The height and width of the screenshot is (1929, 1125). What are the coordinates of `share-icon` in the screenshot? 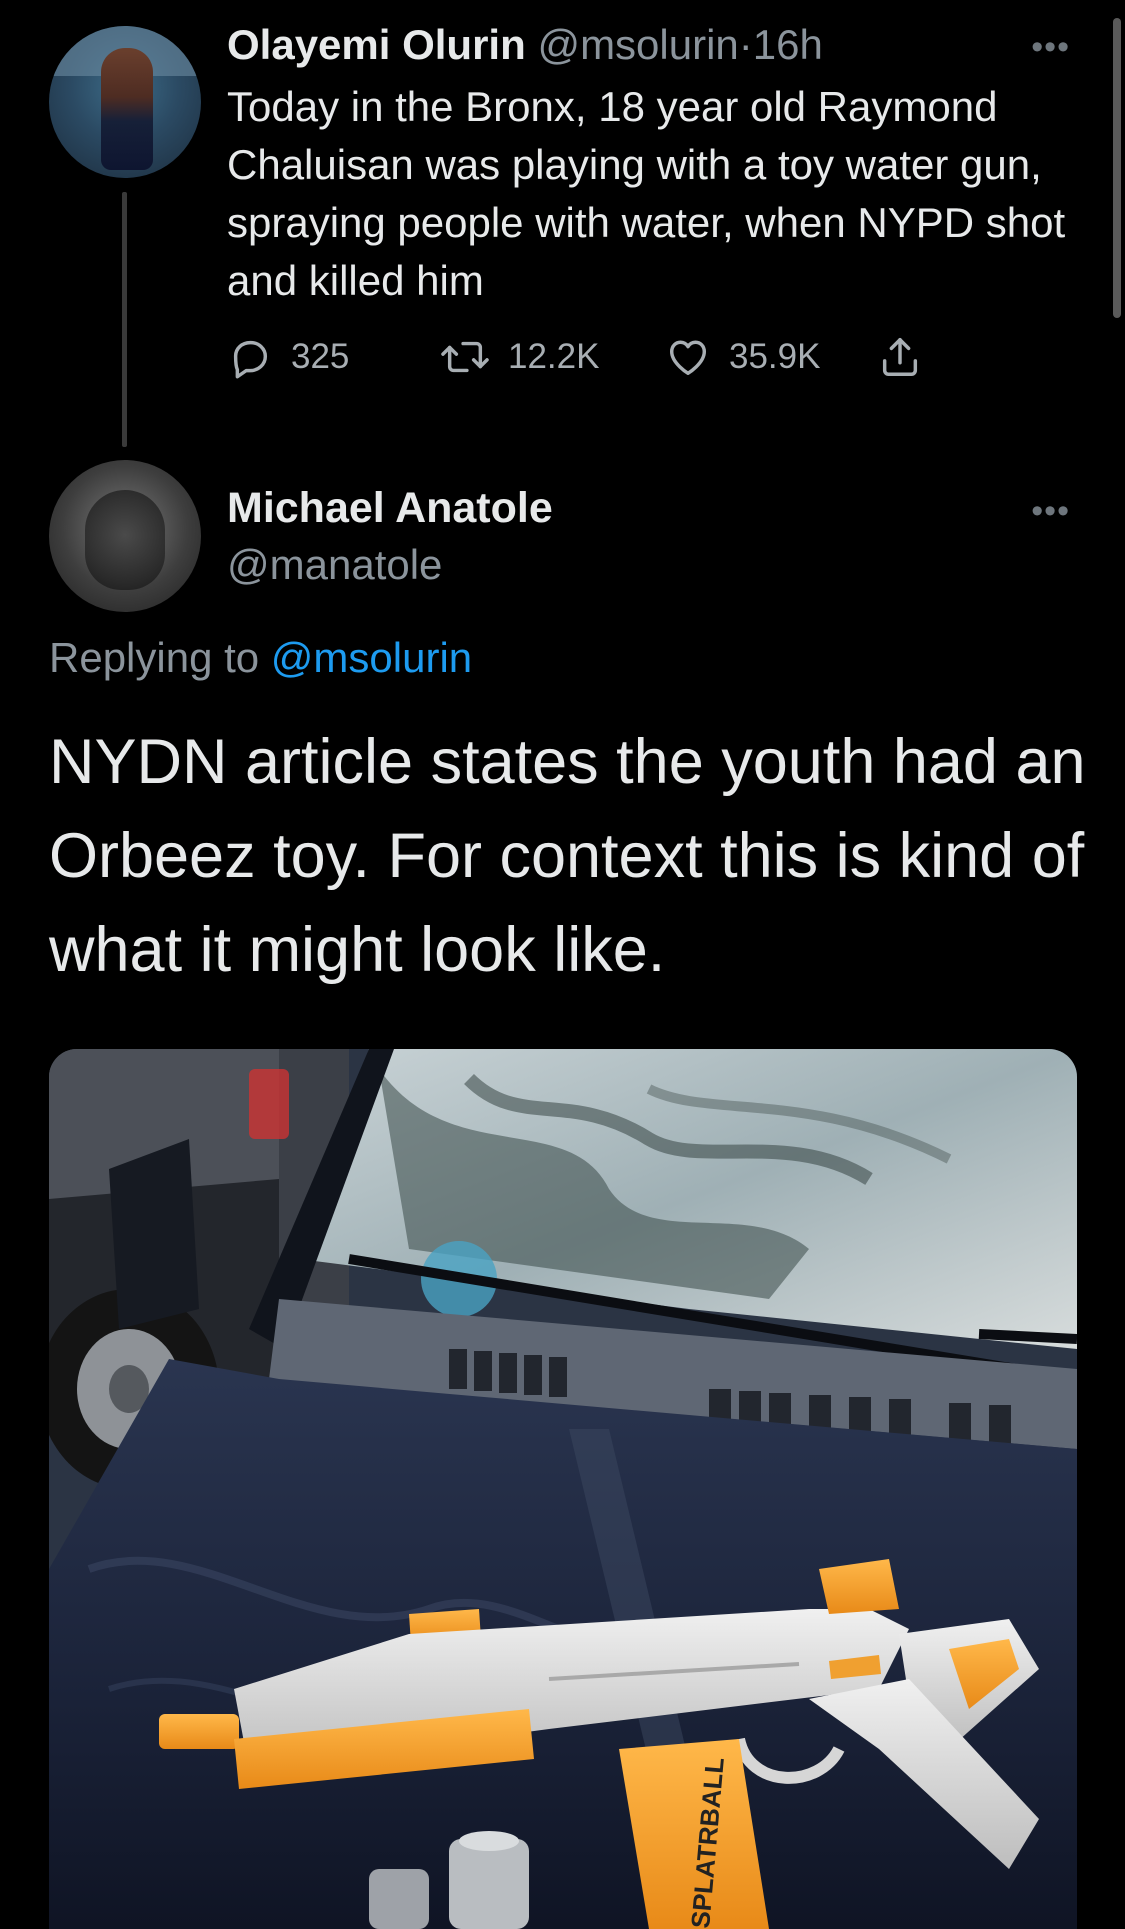 It's located at (900, 357).